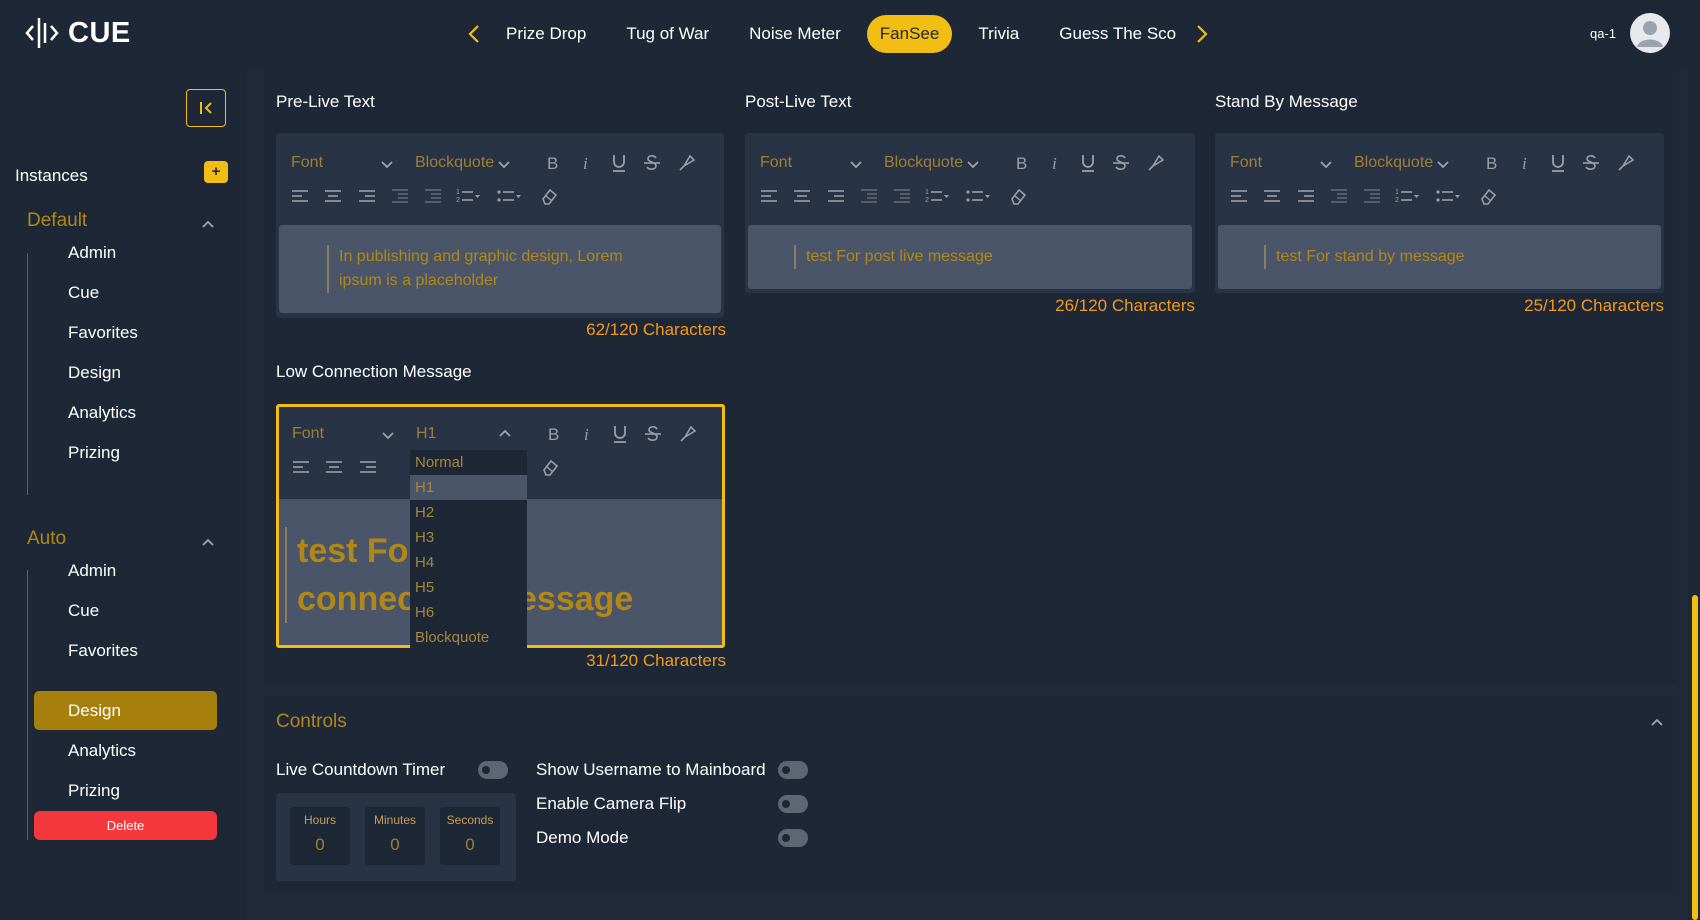  Describe the element at coordinates (125, 372) in the screenshot. I see `sidebar-item-default-design: Design` at that location.